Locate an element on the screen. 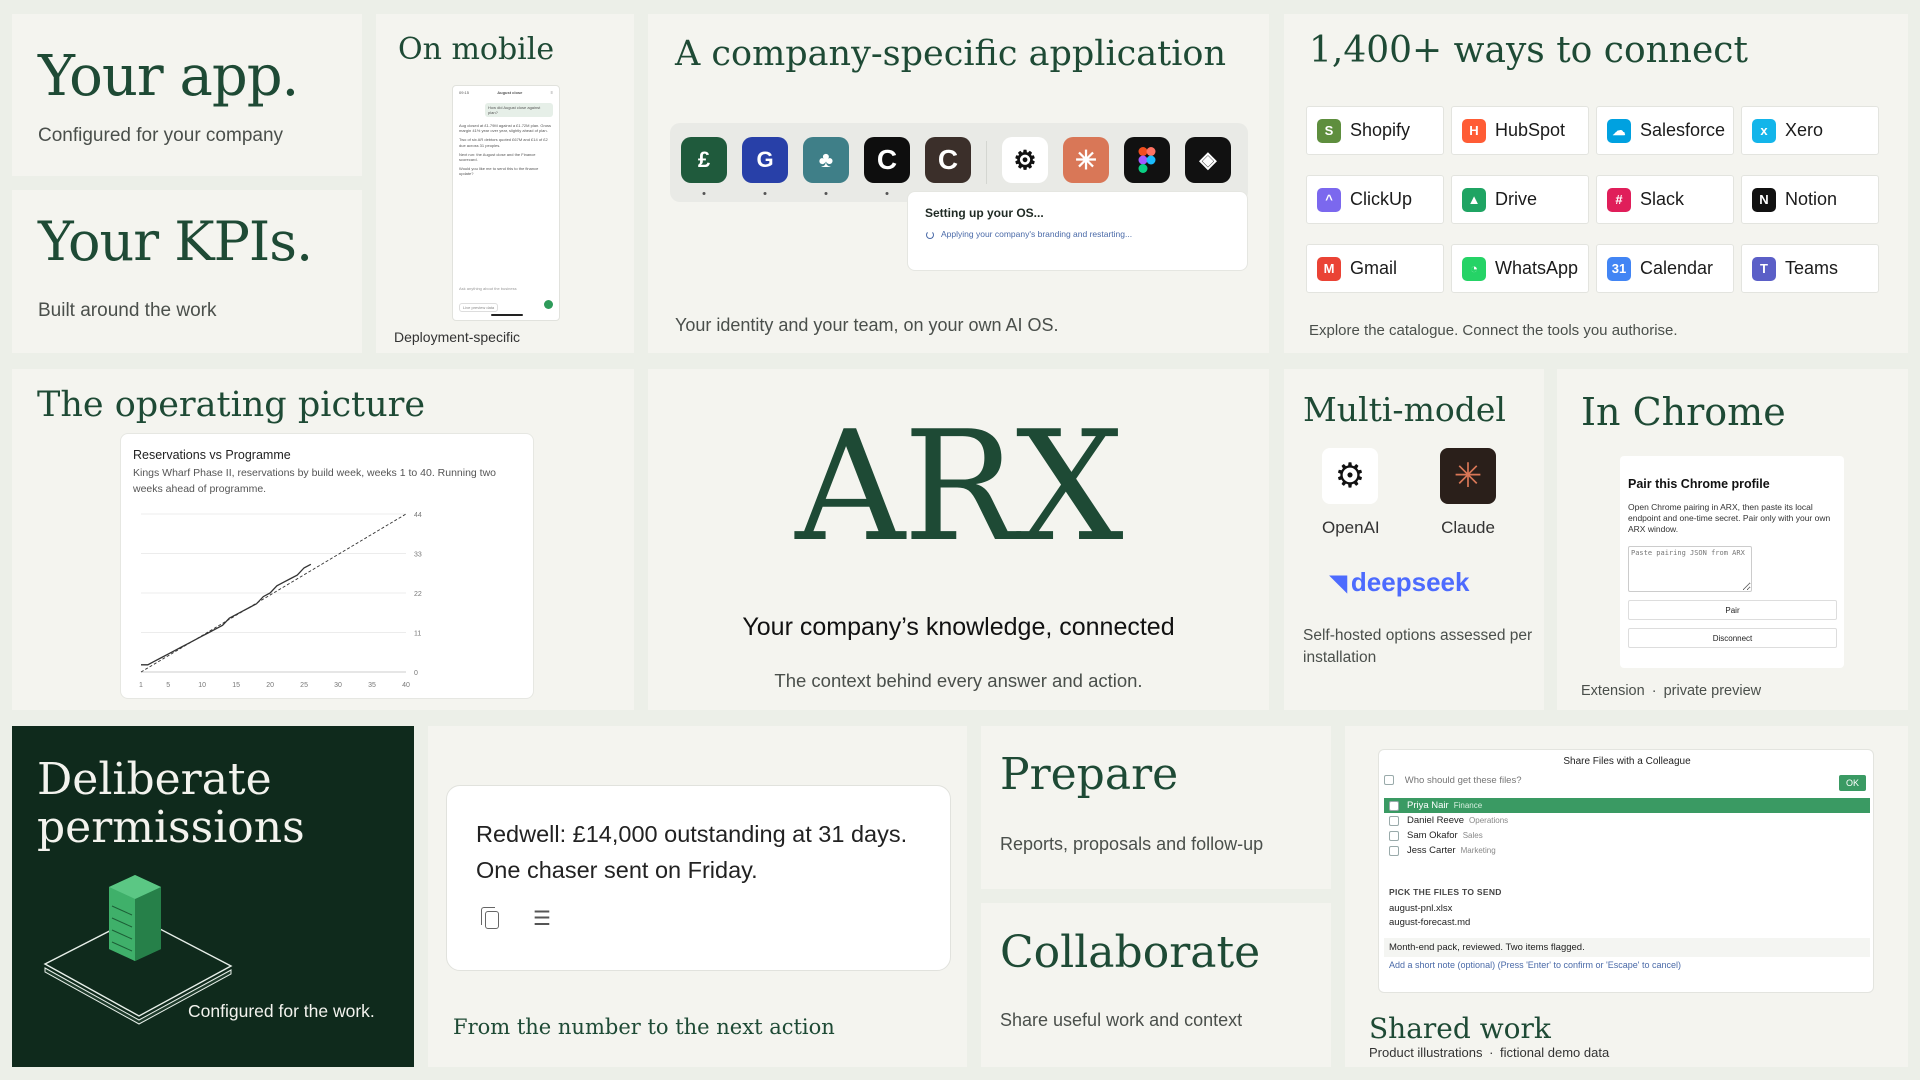 The height and width of the screenshot is (1080, 1920). file-item: august-pnl.xlsx is located at coordinates (1420, 908).